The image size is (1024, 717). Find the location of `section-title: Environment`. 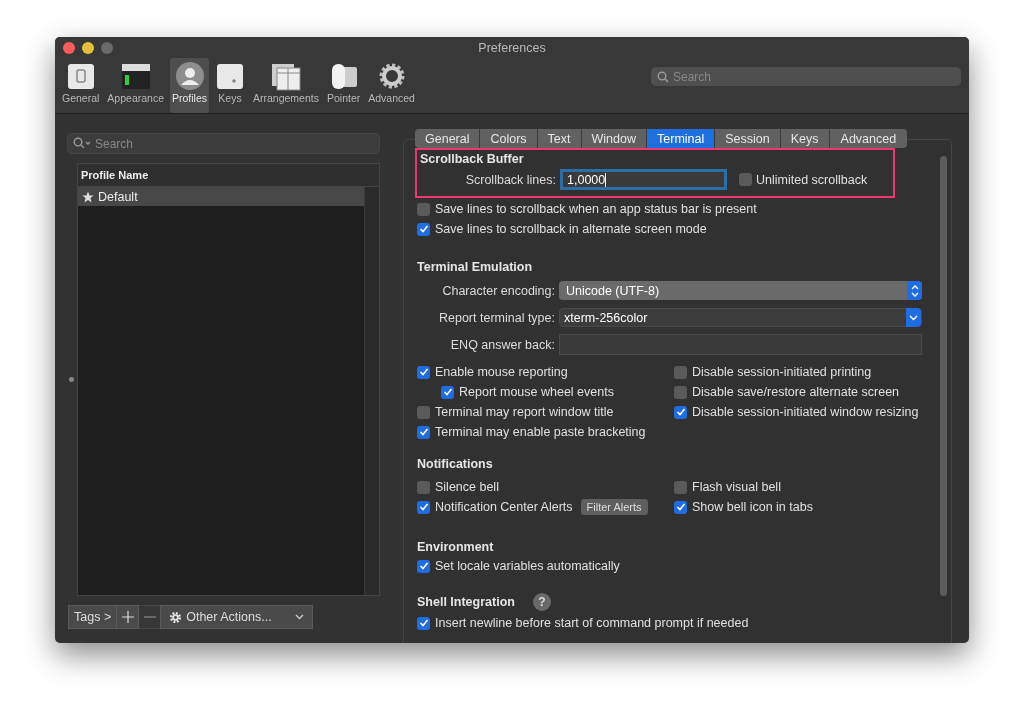

section-title: Environment is located at coordinates (456, 547).